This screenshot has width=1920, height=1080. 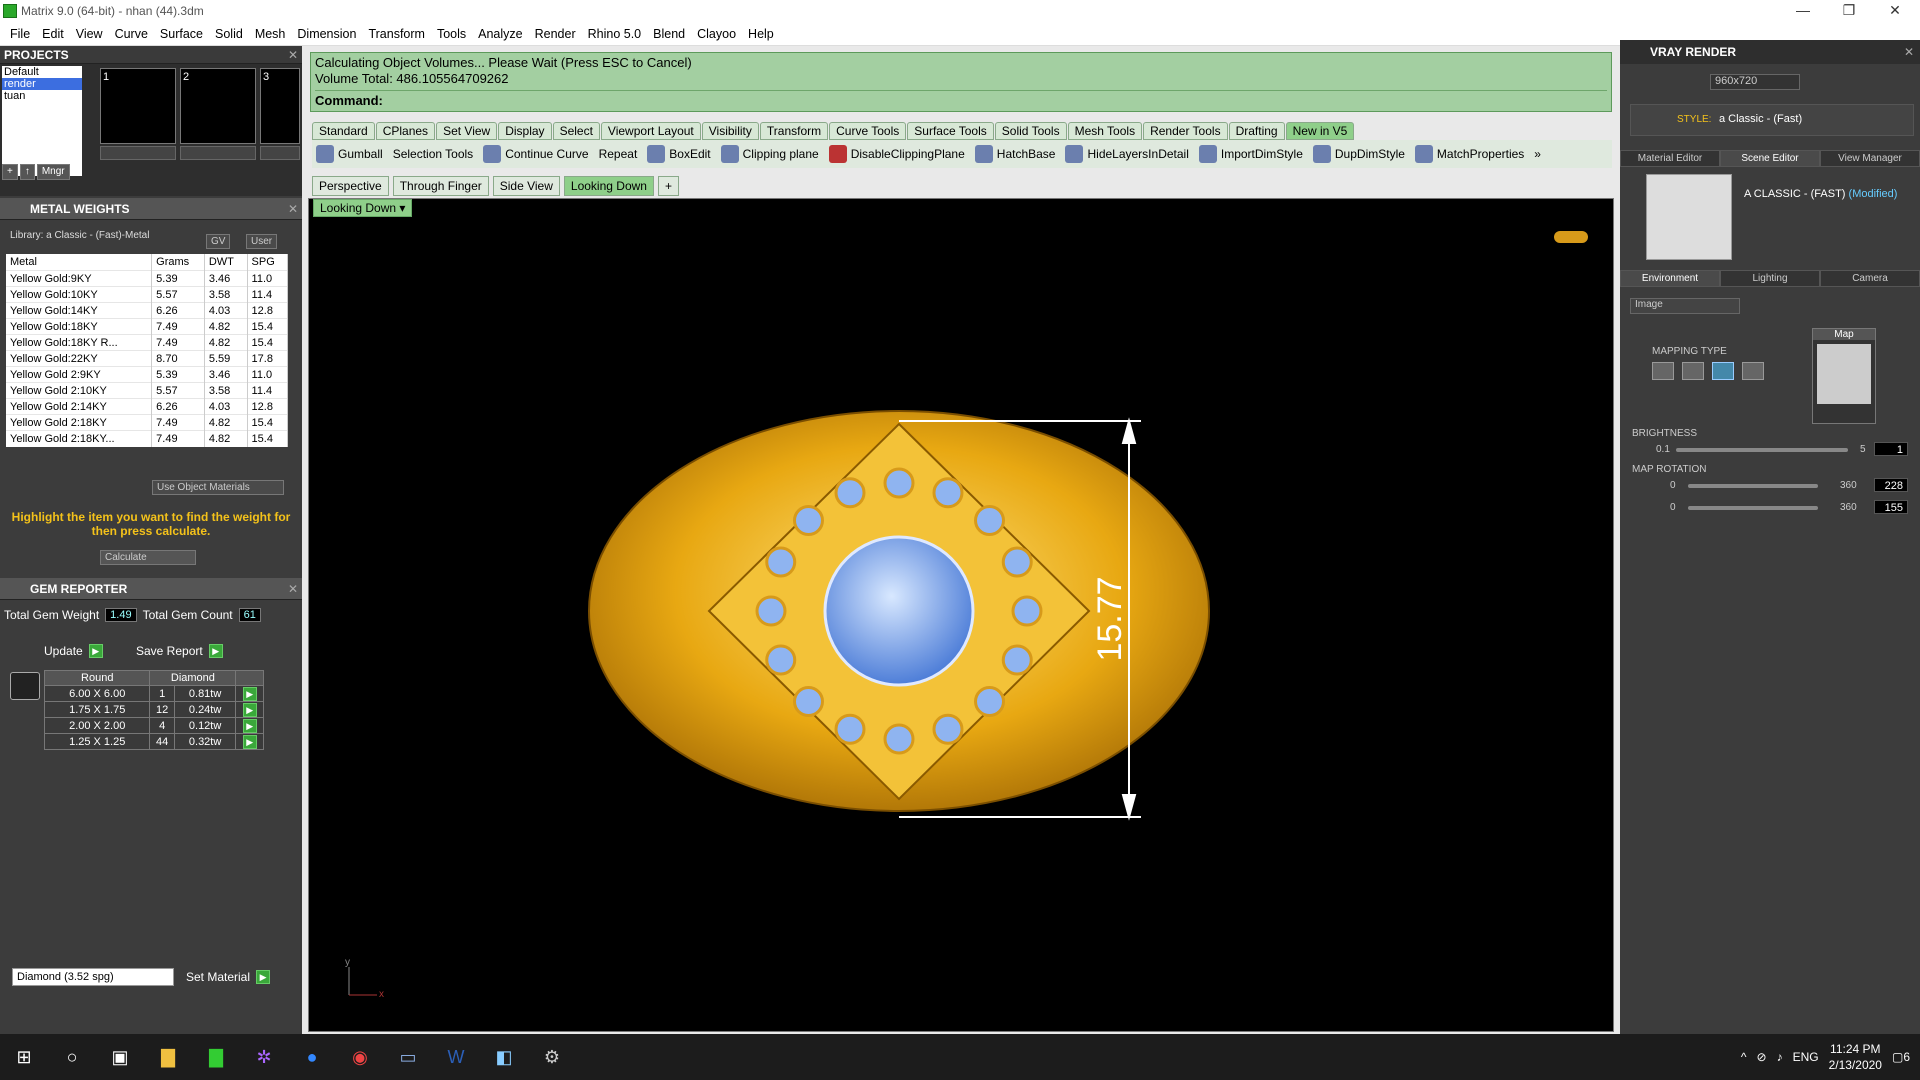 What do you see at coordinates (360, 1057) in the screenshot?
I see `chrome-icon: ◉` at bounding box center [360, 1057].